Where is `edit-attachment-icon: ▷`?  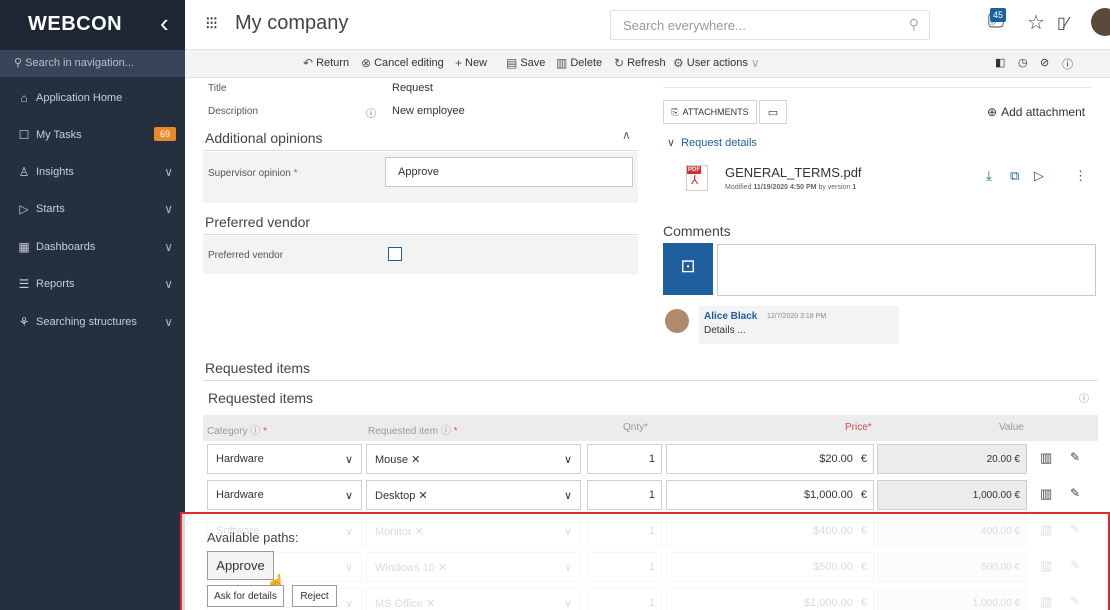 edit-attachment-icon: ▷ is located at coordinates (1039, 176).